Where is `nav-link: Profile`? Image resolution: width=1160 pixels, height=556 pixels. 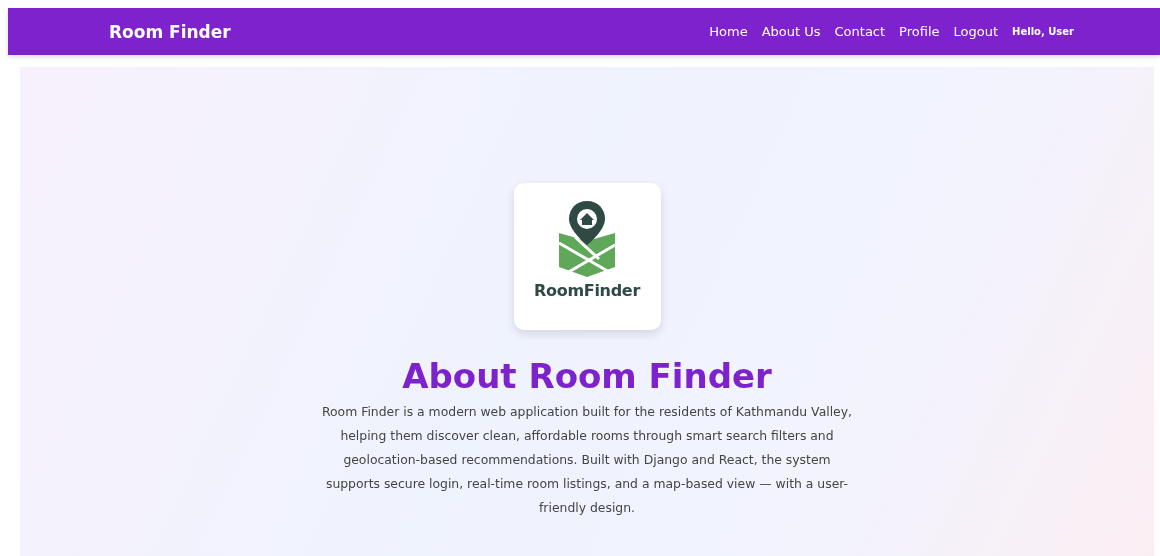 nav-link: Profile is located at coordinates (919, 31).